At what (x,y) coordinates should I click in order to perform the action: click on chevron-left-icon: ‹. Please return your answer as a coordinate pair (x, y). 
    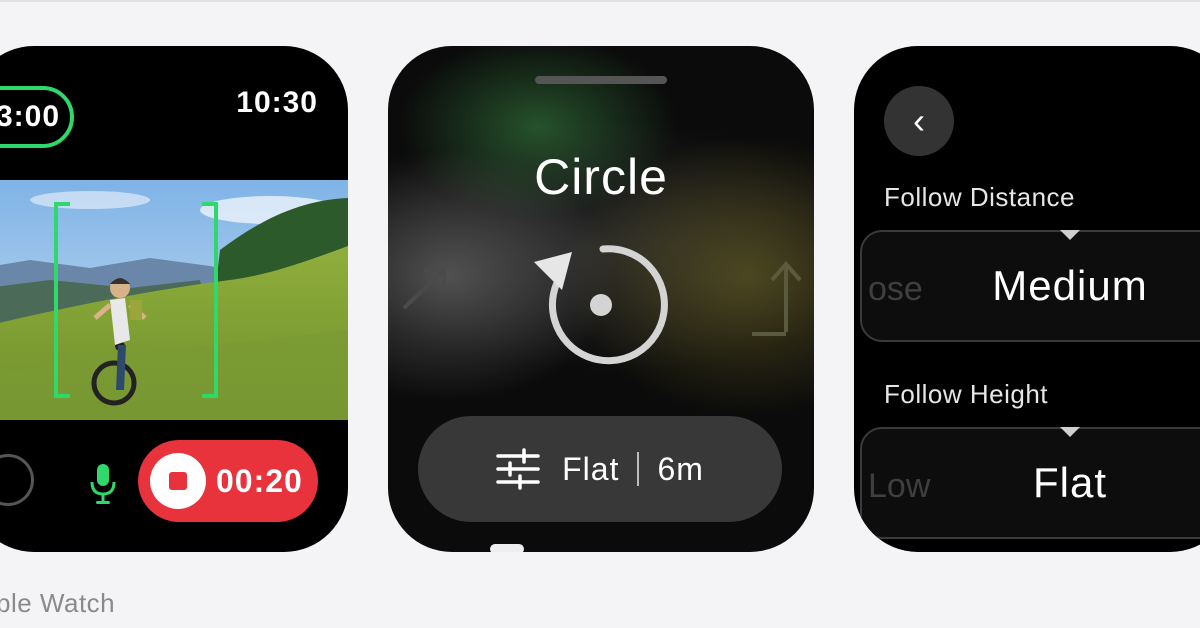
    Looking at the image, I should click on (919, 120).